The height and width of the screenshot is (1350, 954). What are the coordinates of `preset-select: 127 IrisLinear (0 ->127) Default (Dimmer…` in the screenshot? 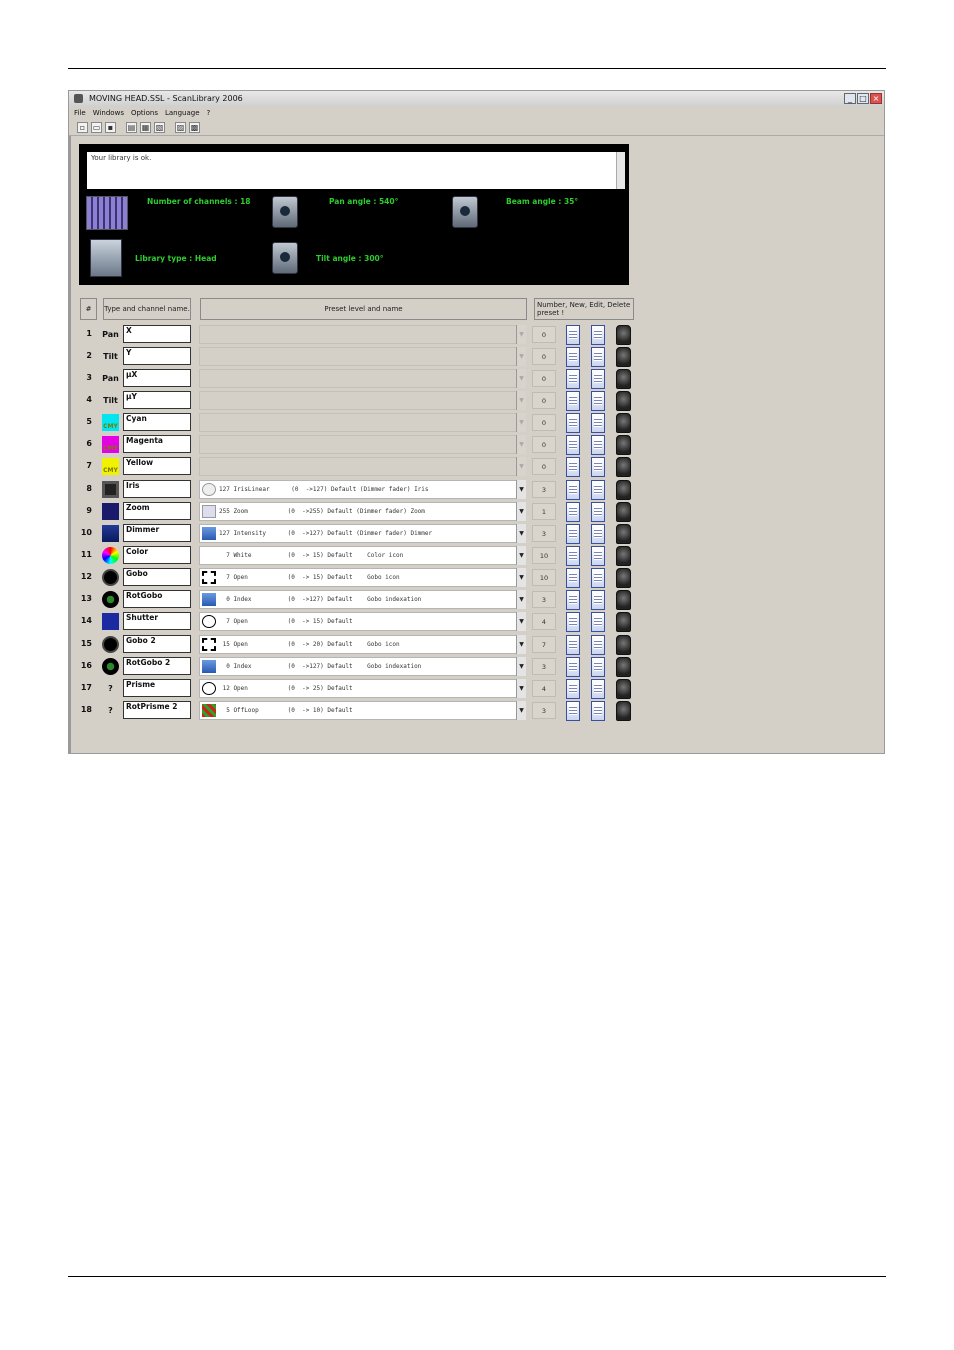 It's located at (362, 489).